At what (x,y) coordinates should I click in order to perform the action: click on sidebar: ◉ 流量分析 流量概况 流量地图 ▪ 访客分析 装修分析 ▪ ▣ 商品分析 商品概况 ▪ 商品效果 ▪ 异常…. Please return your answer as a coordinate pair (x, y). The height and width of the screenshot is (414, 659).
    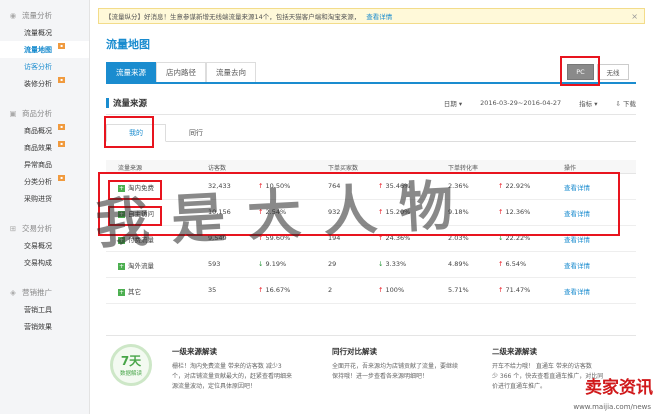
    Looking at the image, I should click on (45, 207).